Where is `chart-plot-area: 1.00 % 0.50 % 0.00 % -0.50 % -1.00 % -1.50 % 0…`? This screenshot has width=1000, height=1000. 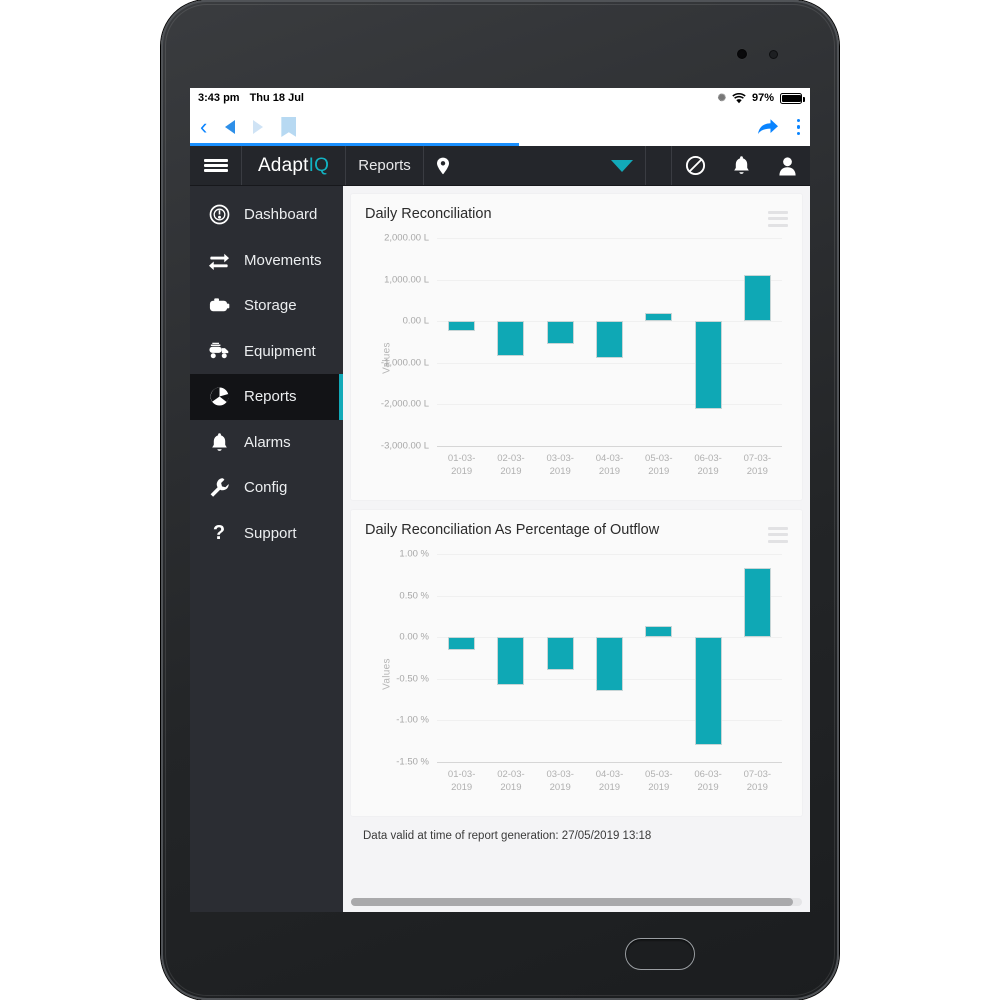
chart-plot-area: 1.00 % 0.50 % 0.00 % -0.50 % -1.00 % -1.50 % 0… is located at coordinates (589, 671).